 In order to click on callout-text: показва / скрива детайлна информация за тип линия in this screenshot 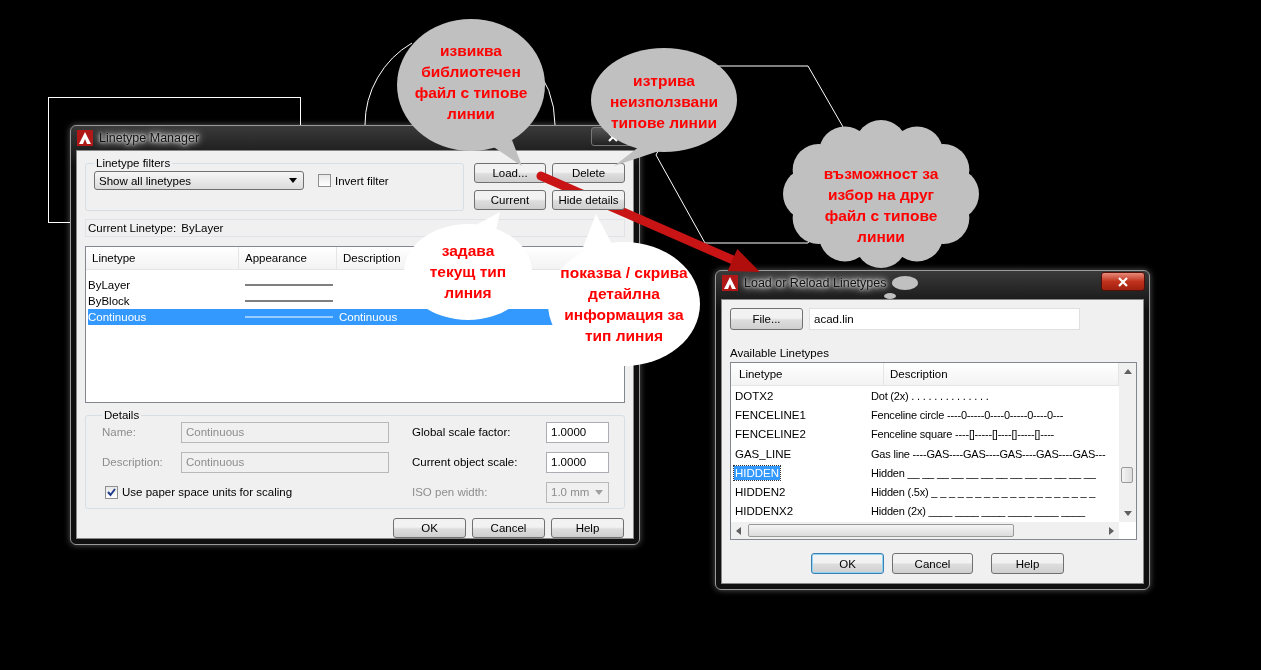, I will do `click(624, 304)`.